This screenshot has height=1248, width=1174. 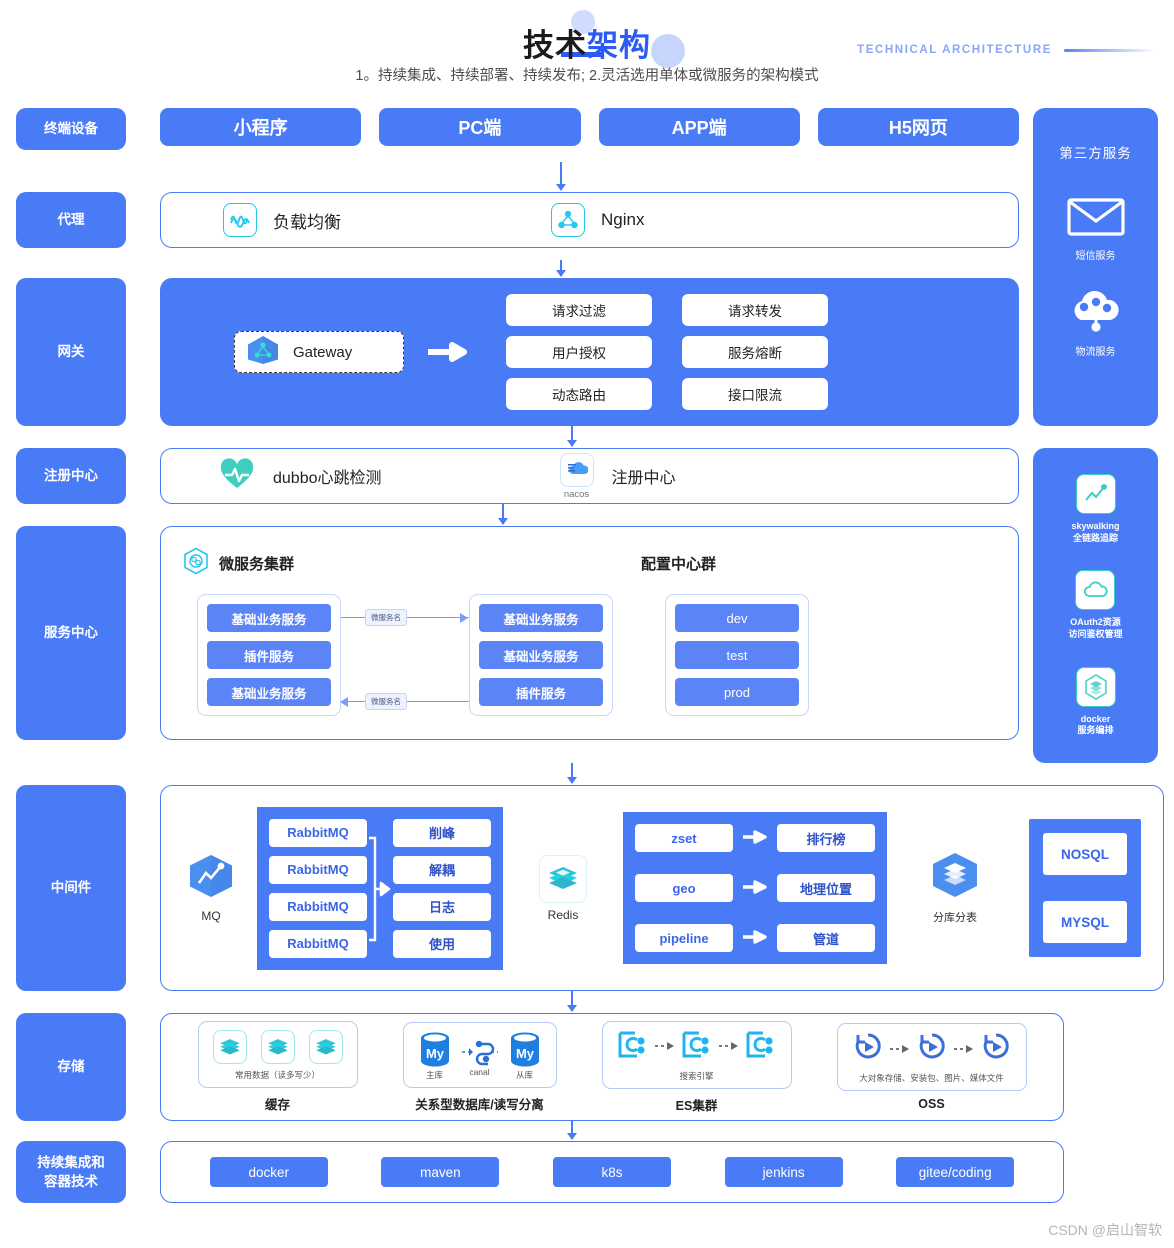 What do you see at coordinates (579, 310) in the screenshot?
I see `gateway-cell-request-filter: 请求过滤` at bounding box center [579, 310].